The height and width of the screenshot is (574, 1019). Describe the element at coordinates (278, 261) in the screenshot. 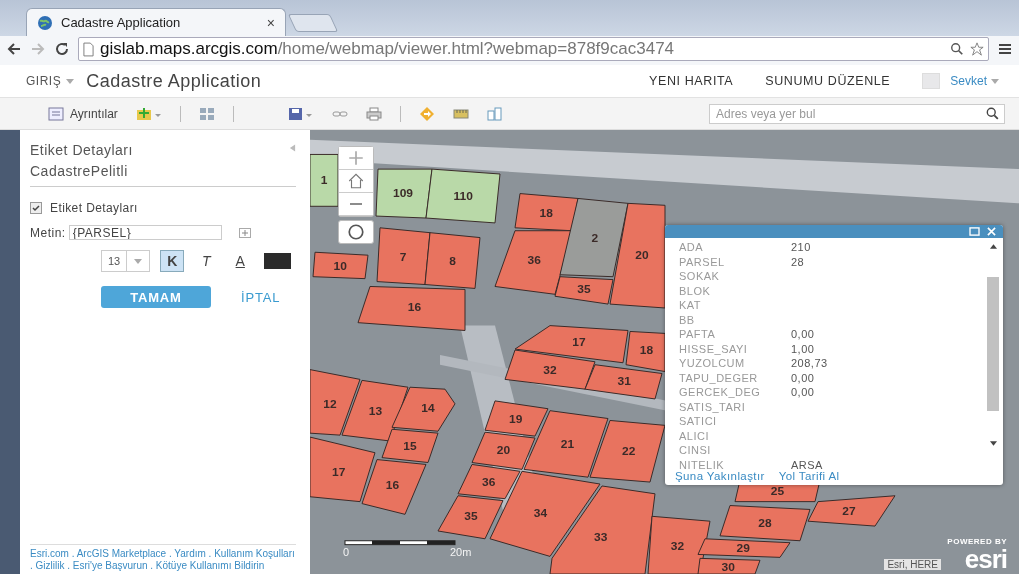

I see `color-swatch` at that location.